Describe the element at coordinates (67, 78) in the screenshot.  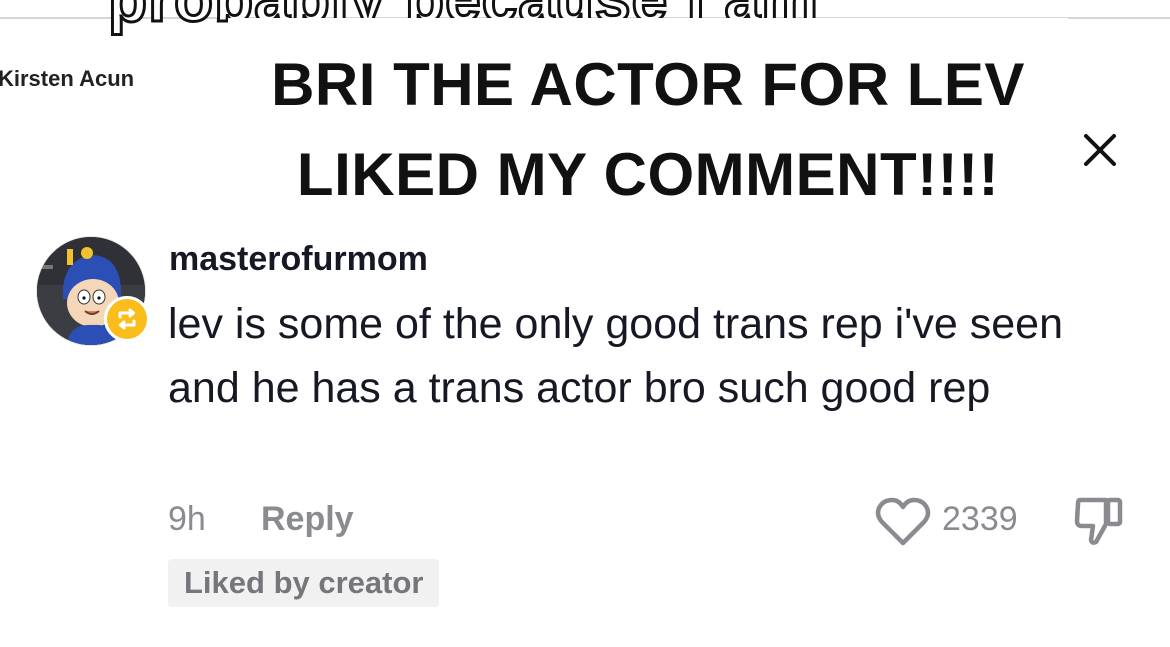
I see `background-author-name: Kirsten Acun` at that location.